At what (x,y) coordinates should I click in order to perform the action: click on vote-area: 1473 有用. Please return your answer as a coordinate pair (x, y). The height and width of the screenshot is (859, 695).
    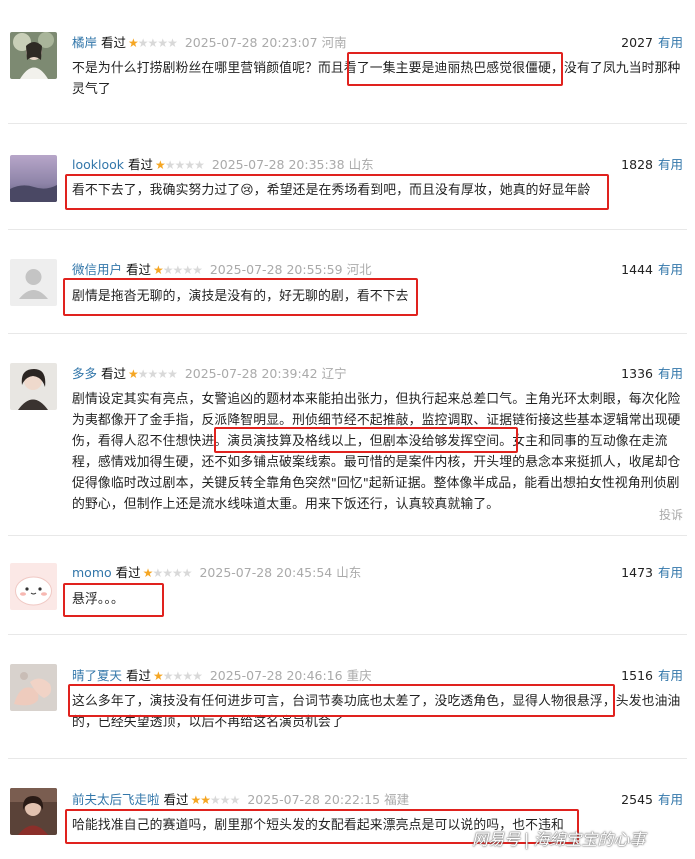
    Looking at the image, I should click on (652, 573).